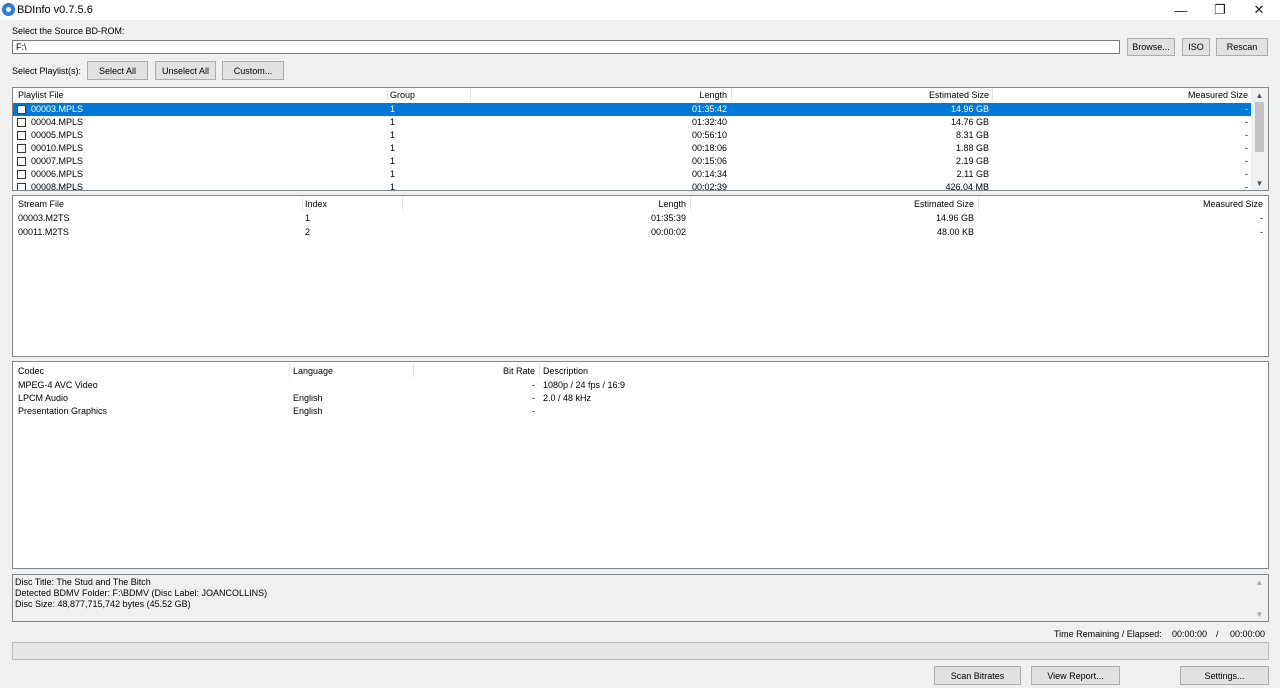 Image resolution: width=1280 pixels, height=688 pixels. Describe the element at coordinates (351, 371) in the screenshot. I see `col-language: Language` at that location.